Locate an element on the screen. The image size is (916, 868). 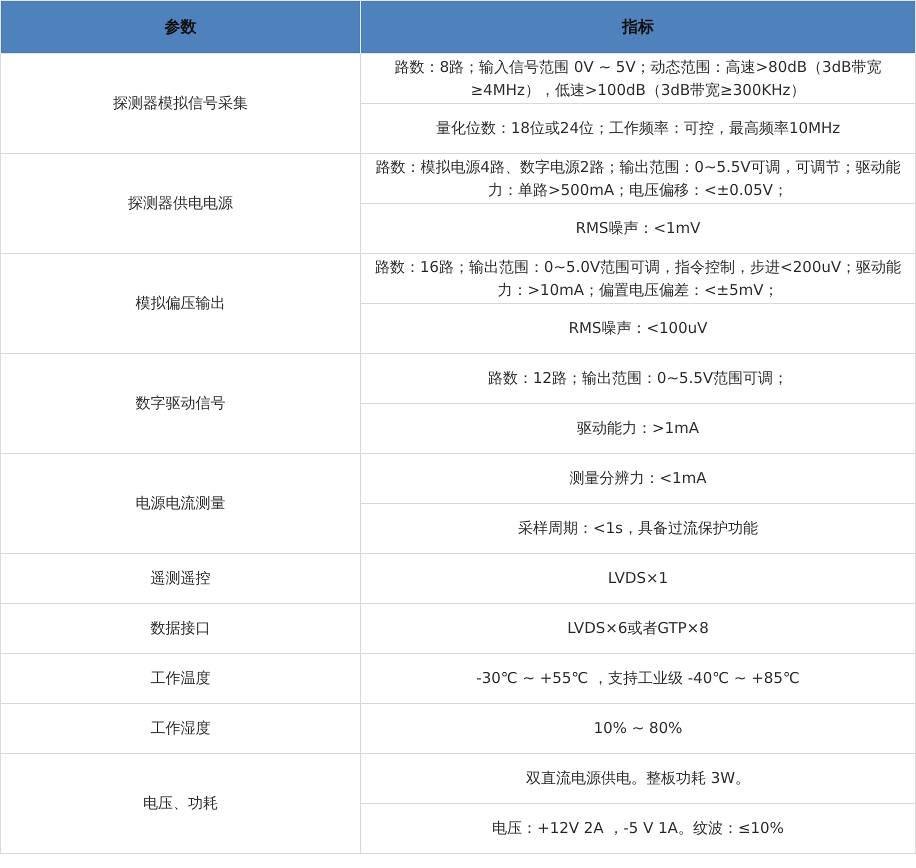
table-cell: 电压、功耗 is located at coordinates (180, 804).